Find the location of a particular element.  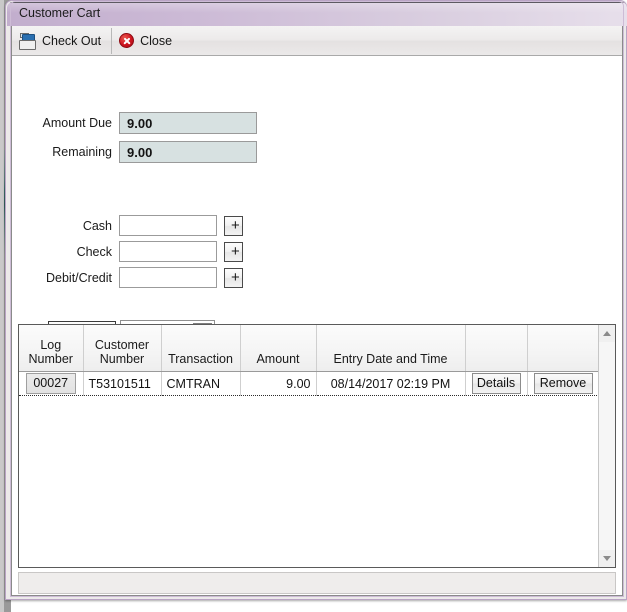

scrollbar-track is located at coordinates (607, 446).